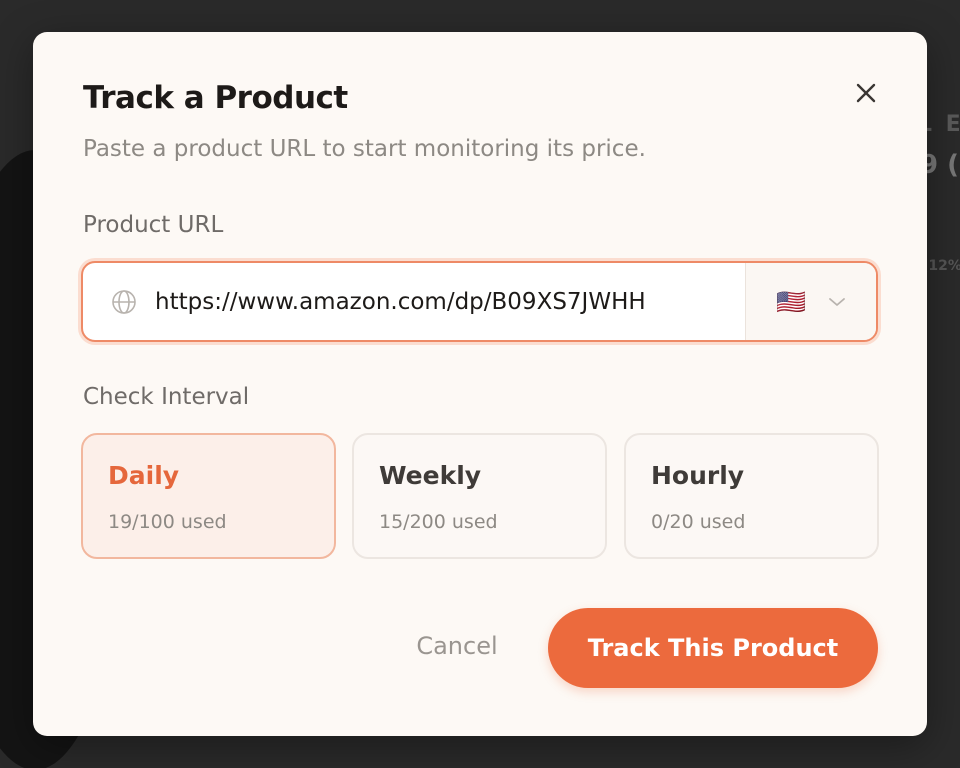 This screenshot has width=960, height=768. I want to click on check-interval-label: Check Interval, so click(166, 397).